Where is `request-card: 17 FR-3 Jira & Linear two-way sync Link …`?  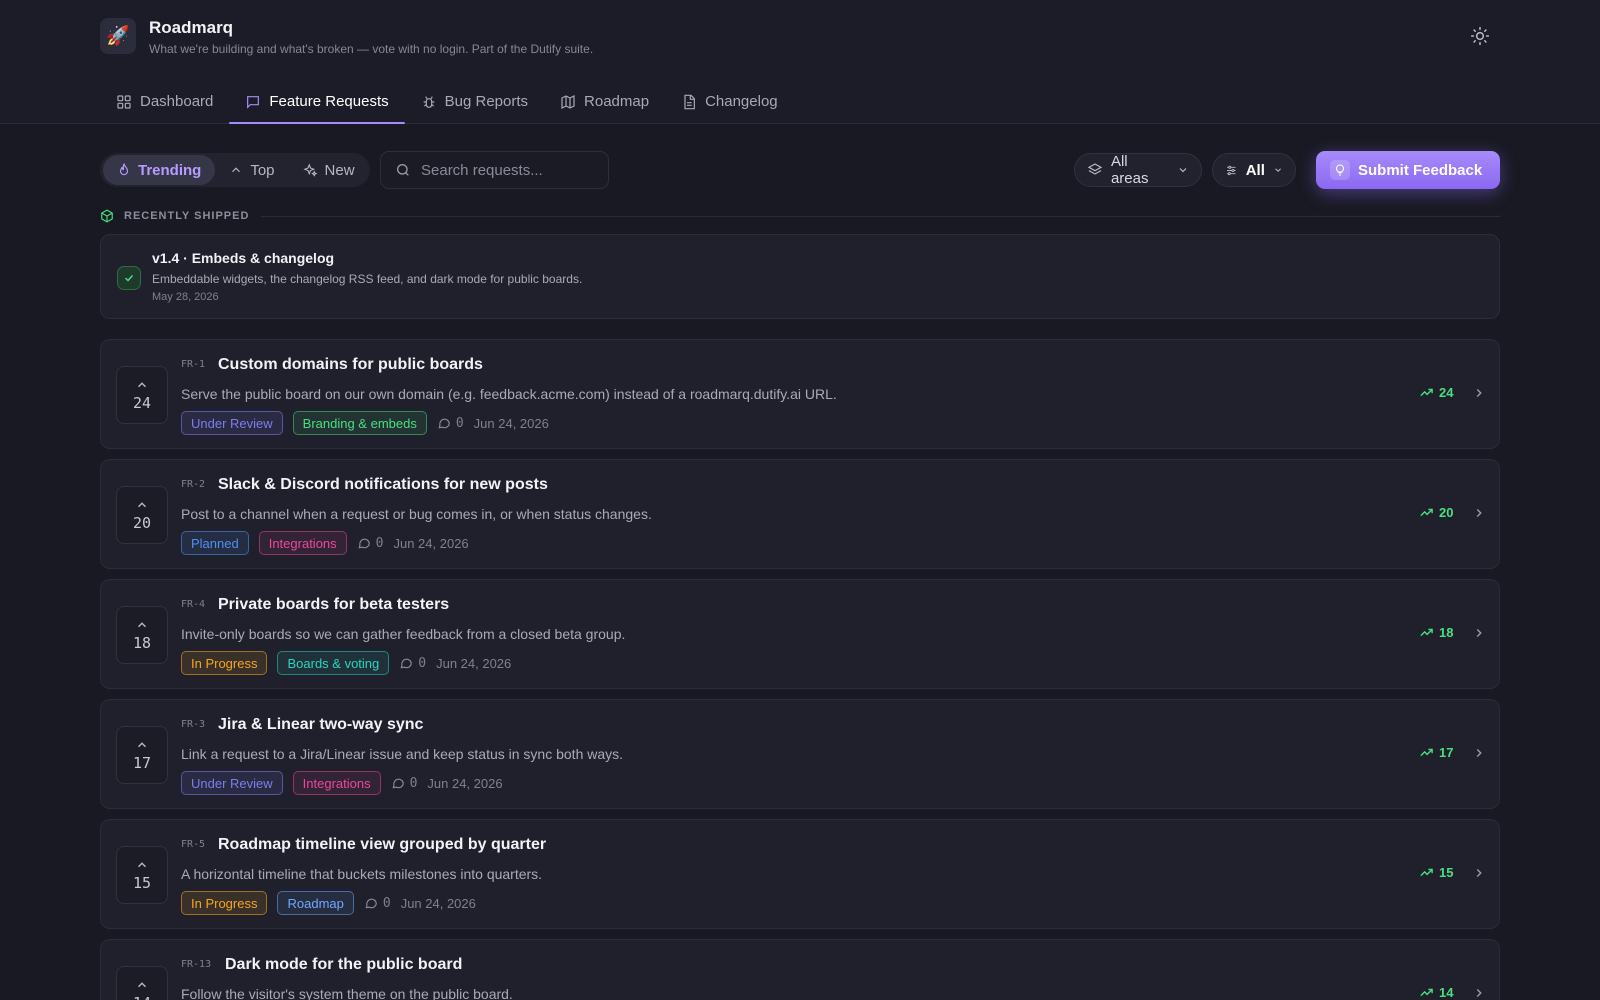
request-card: 17 FR-3 Jira & Linear two-way sync Link … is located at coordinates (800, 754).